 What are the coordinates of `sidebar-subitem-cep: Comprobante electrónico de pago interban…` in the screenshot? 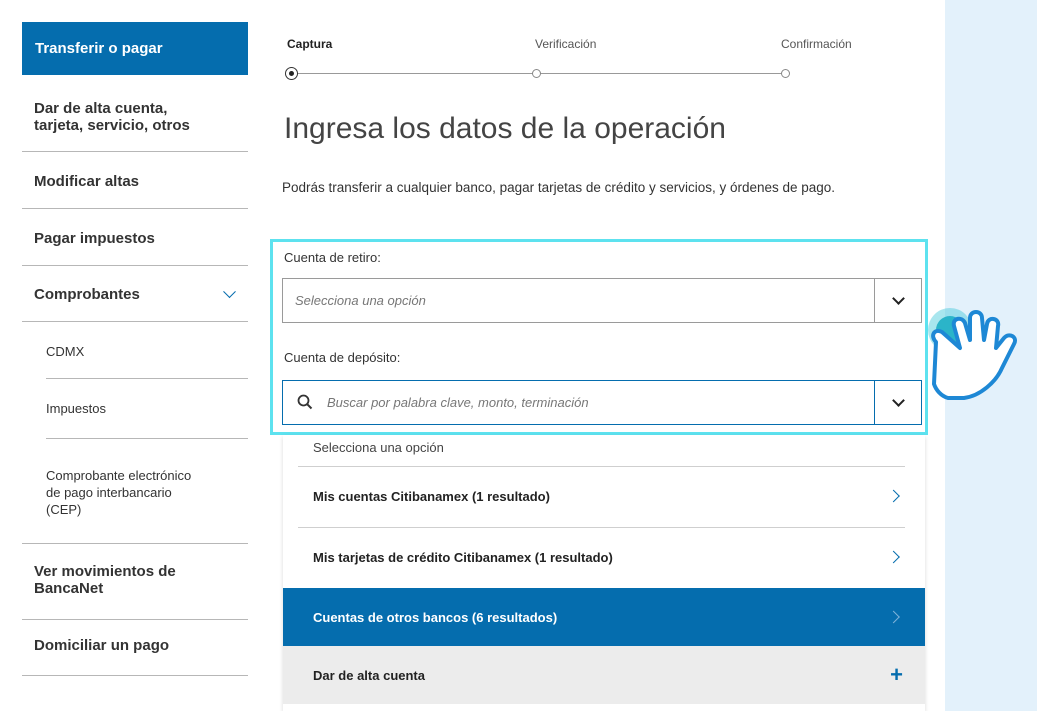 It's located at (135, 492).